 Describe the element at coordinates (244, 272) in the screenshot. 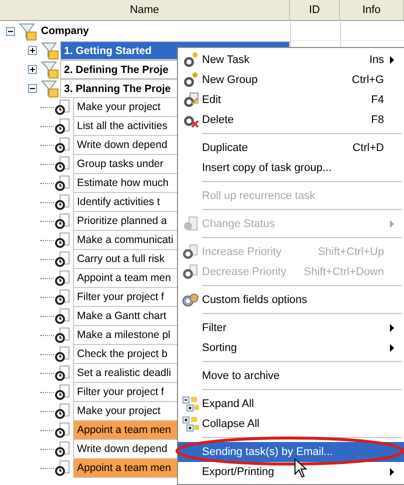

I see `menu-item-label: Decrease Priority` at that location.